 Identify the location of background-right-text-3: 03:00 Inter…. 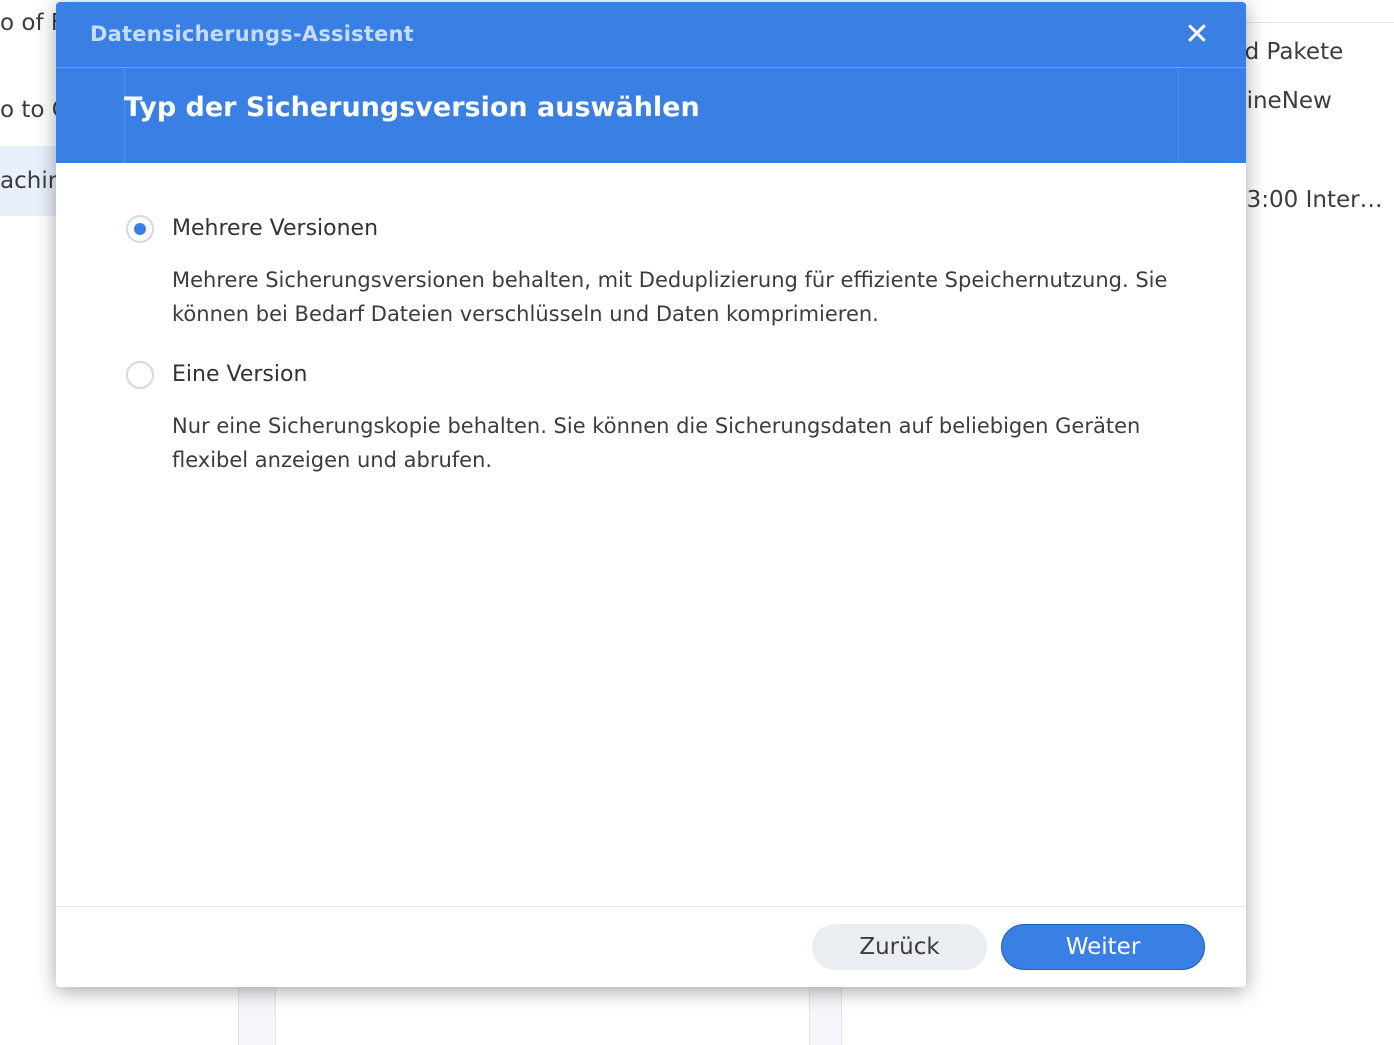
(1307, 200).